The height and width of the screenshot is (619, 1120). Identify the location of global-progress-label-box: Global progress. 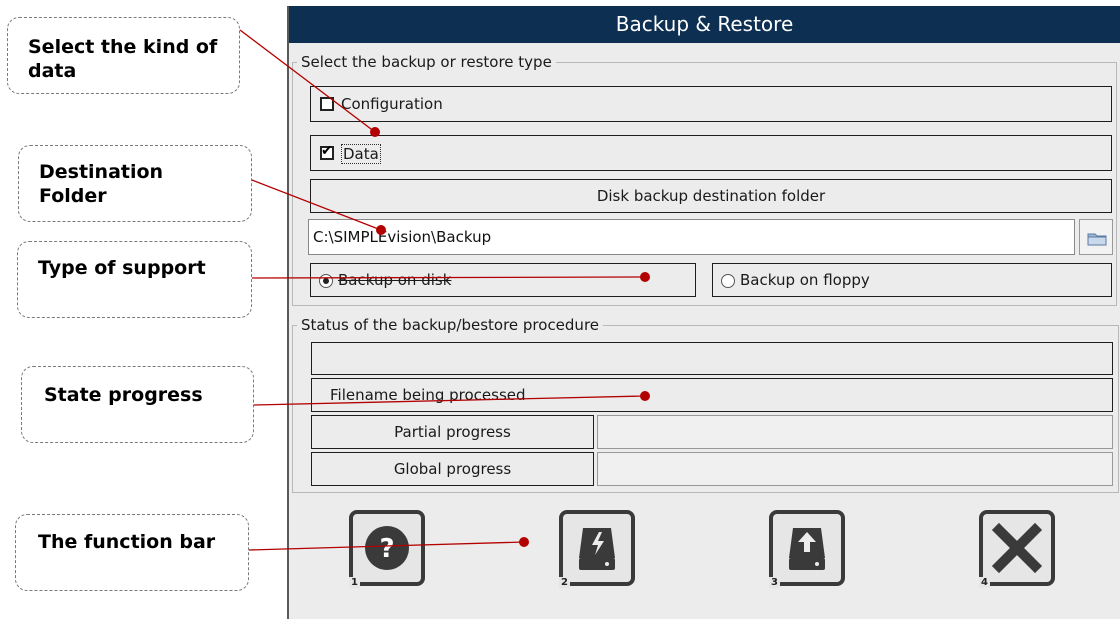
(452, 469).